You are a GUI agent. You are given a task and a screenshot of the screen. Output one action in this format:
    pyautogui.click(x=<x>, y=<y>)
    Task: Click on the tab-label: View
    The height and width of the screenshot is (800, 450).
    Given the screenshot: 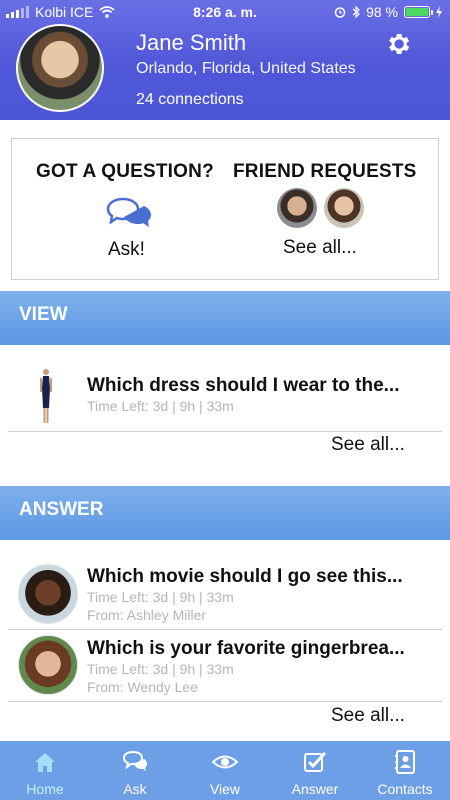 What is the action you would take?
    pyautogui.click(x=225, y=789)
    